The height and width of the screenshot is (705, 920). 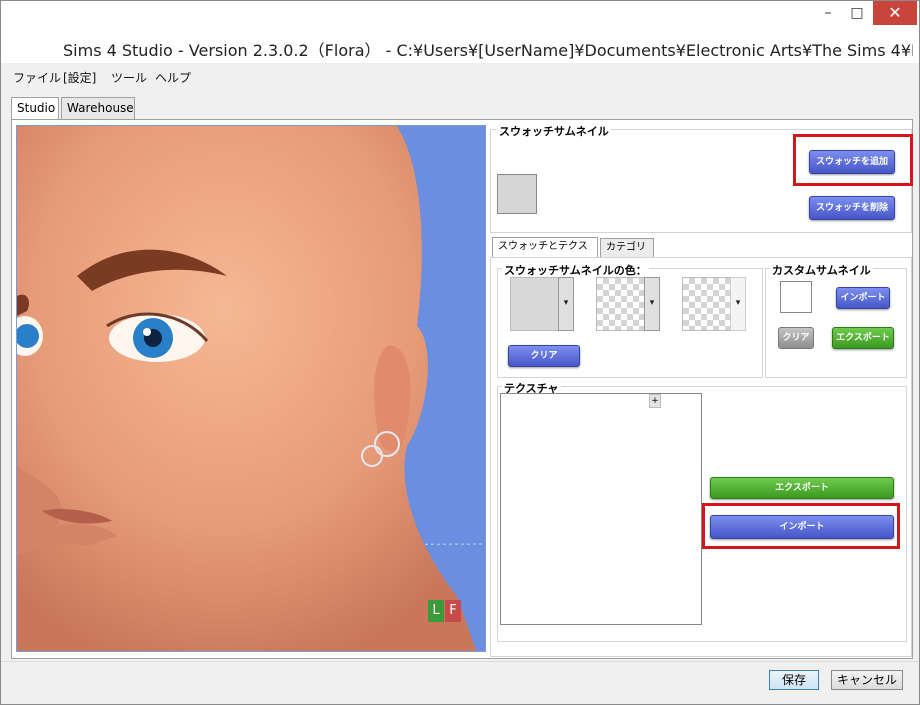 What do you see at coordinates (857, 13) in the screenshot?
I see `maximize-button: □` at bounding box center [857, 13].